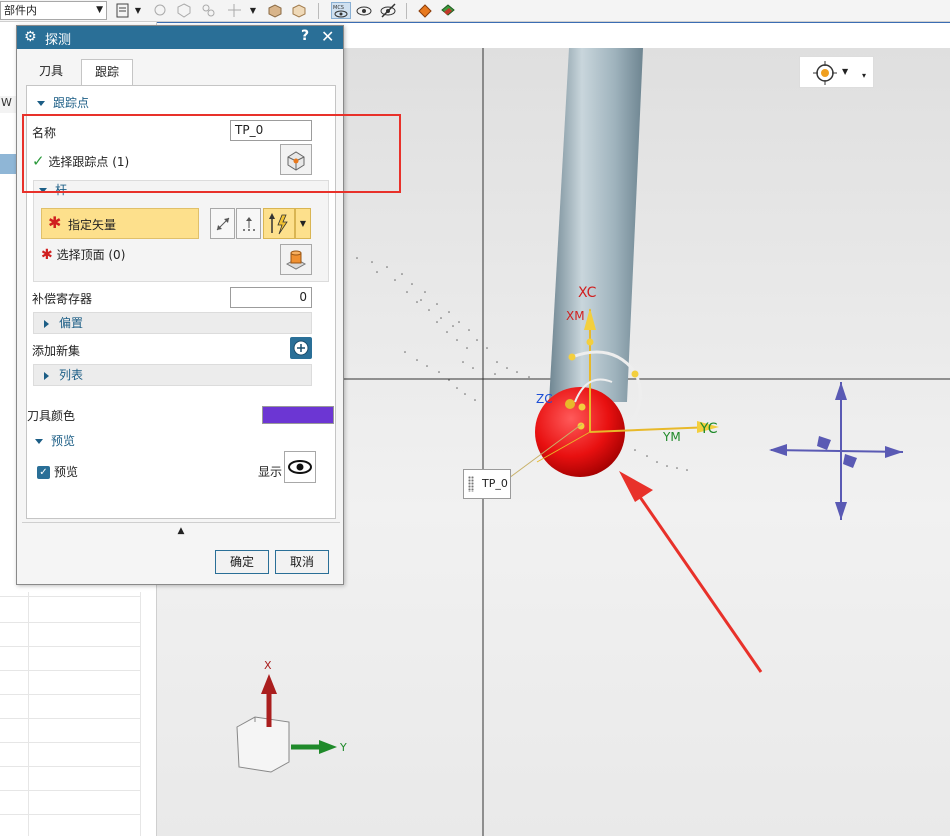  I want to click on cancel-button: 取消, so click(302, 562).